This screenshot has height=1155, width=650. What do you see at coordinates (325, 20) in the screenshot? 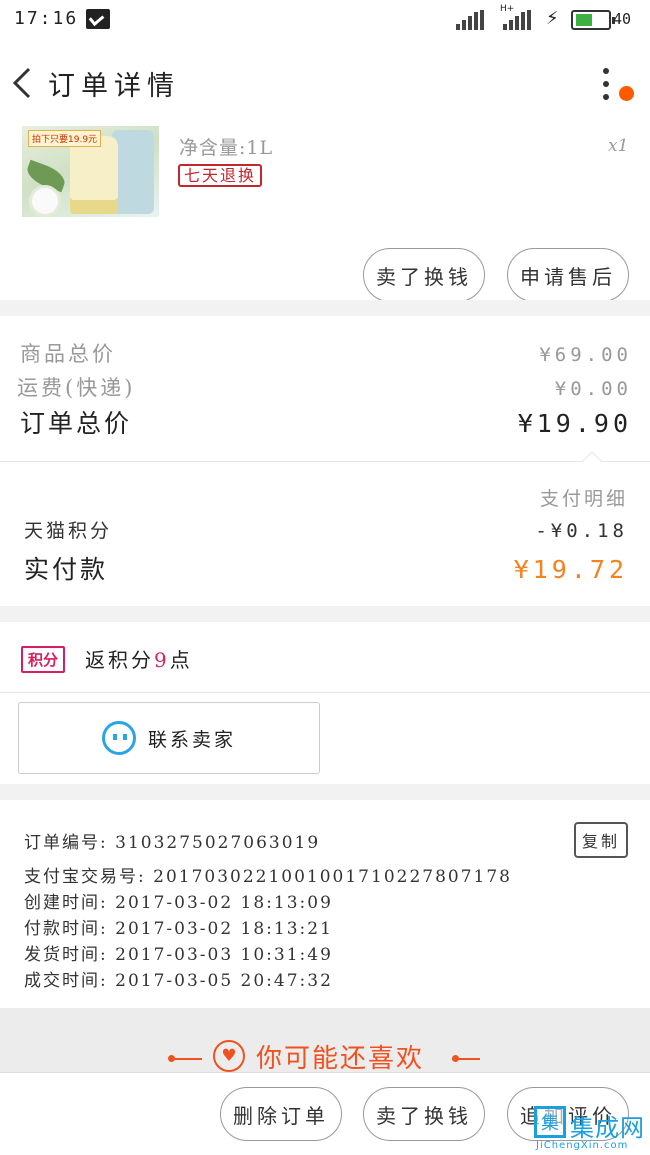
I see `status-bar: 17:16 H+ ⚡ 40` at bounding box center [325, 20].